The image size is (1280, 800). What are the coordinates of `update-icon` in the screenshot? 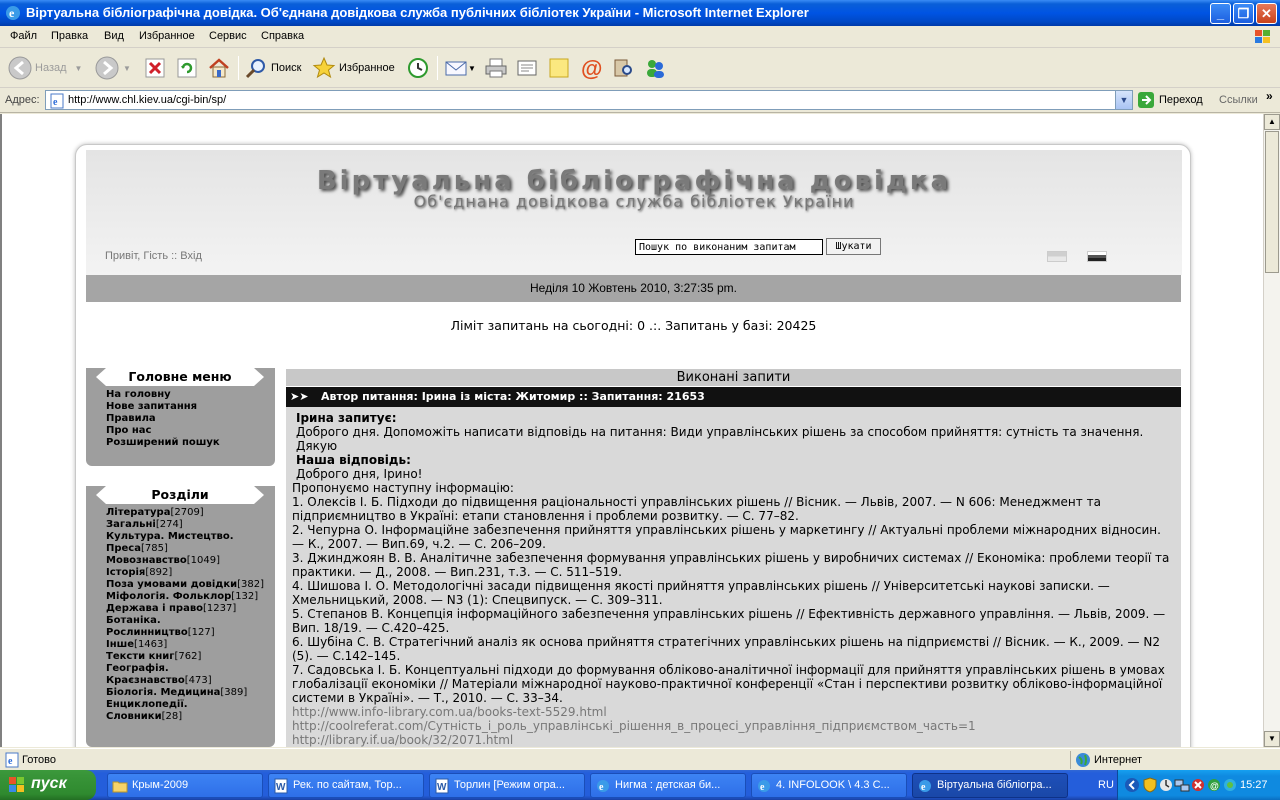 It's located at (1166, 785).